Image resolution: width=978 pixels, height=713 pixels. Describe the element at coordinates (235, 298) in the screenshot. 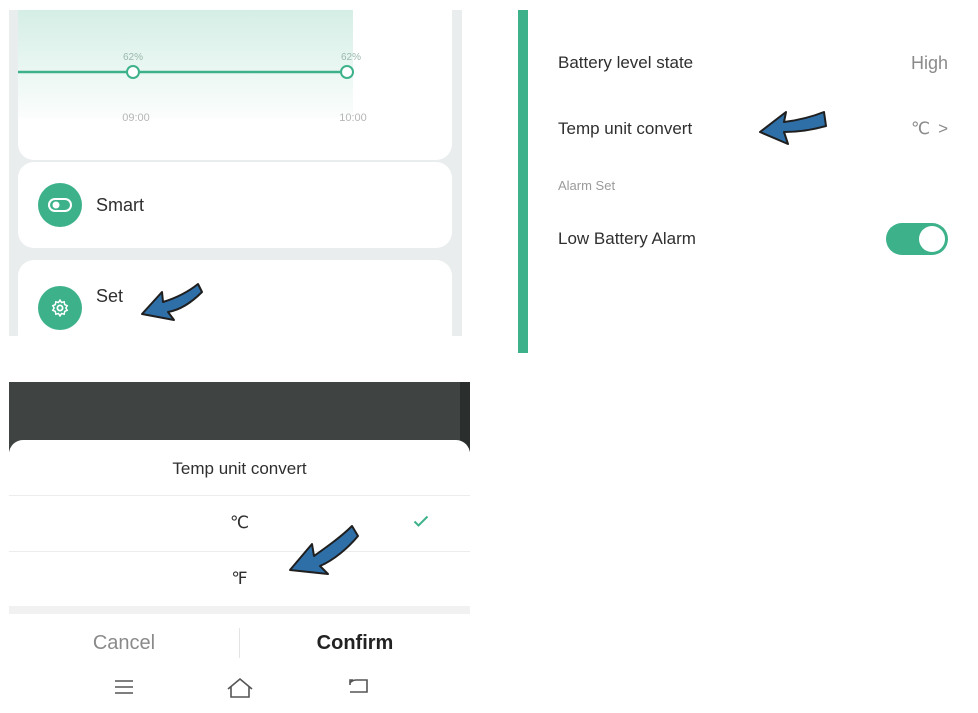

I see `set-button: Set` at that location.